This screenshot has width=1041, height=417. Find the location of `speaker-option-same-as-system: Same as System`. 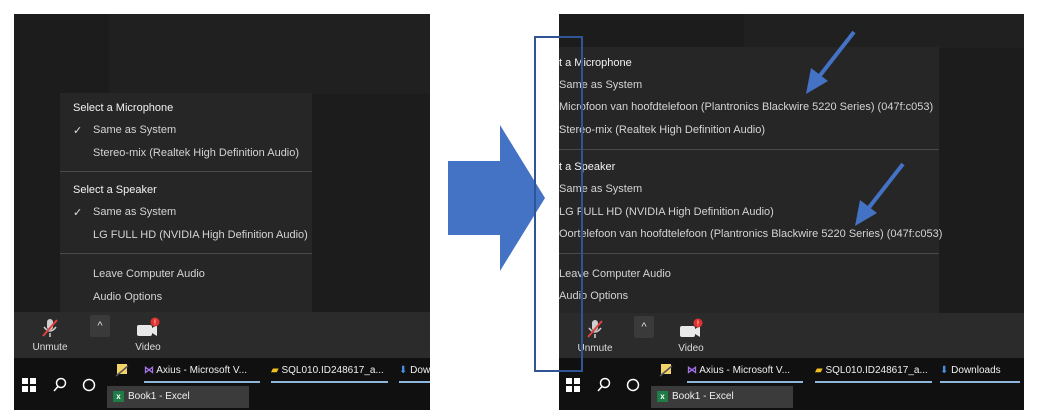

speaker-option-same-as-system: Same as System is located at coordinates (134, 212).